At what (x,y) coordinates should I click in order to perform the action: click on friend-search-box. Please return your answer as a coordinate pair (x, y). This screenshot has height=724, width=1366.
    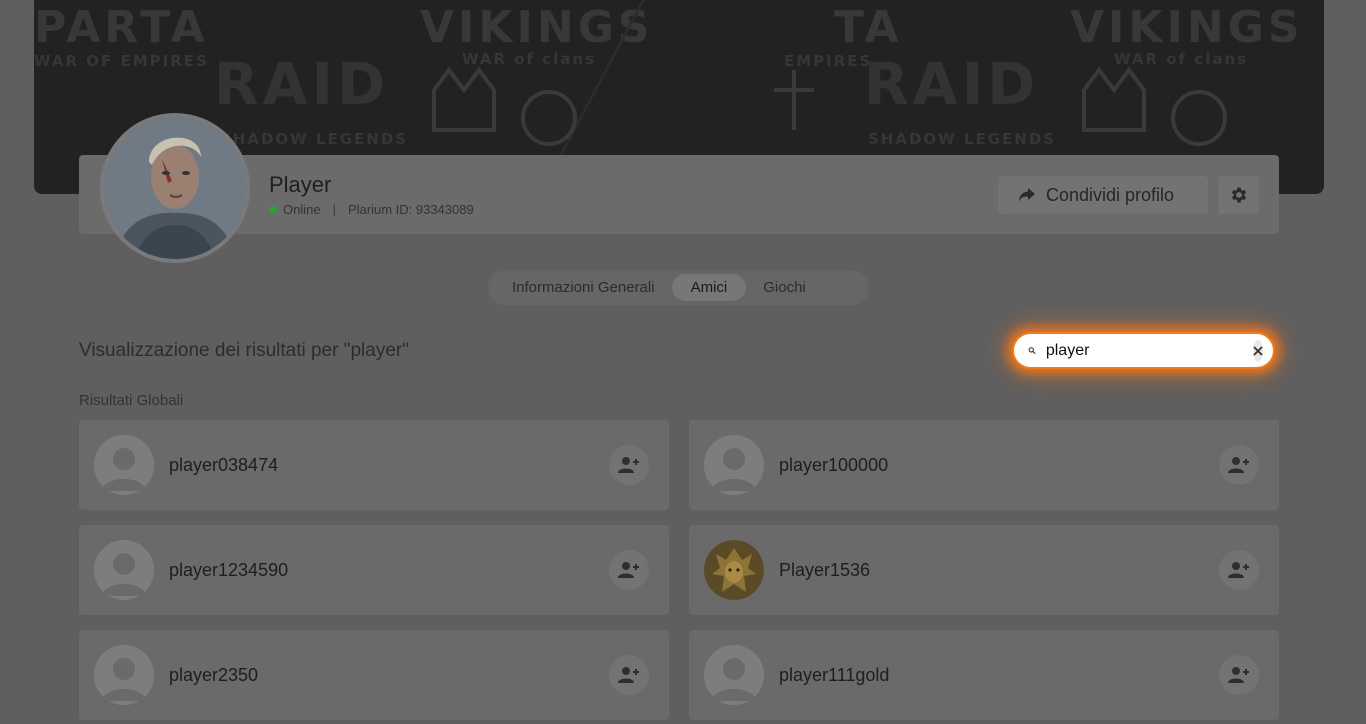
    Looking at the image, I should click on (1143, 350).